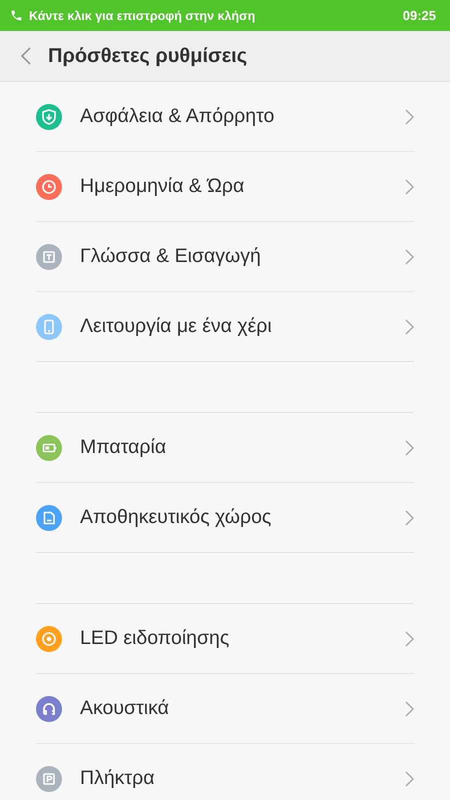  What do you see at coordinates (163, 186) in the screenshot?
I see `item-label: Ημερομηνία & Ώρα` at bounding box center [163, 186].